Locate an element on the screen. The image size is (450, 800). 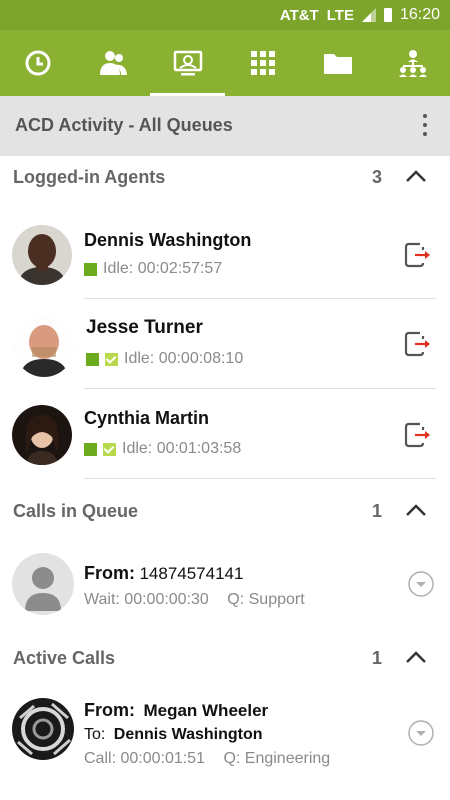
section-calls-in-queue: Calls in Queue 1 is located at coordinates (225, 512).